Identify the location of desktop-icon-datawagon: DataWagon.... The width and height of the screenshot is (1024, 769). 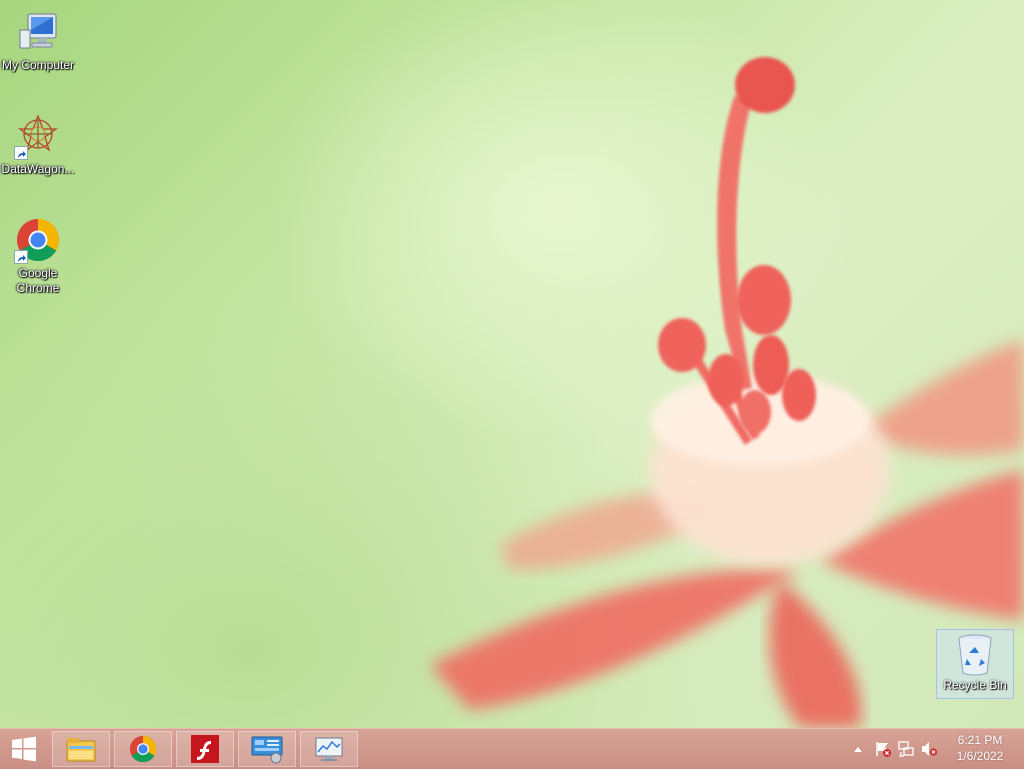
(38, 144).